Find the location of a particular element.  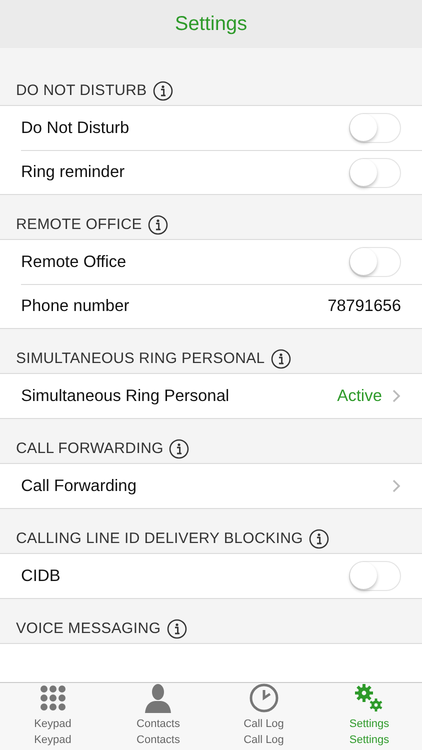

row-label: Do Not Disturb is located at coordinates (75, 128).